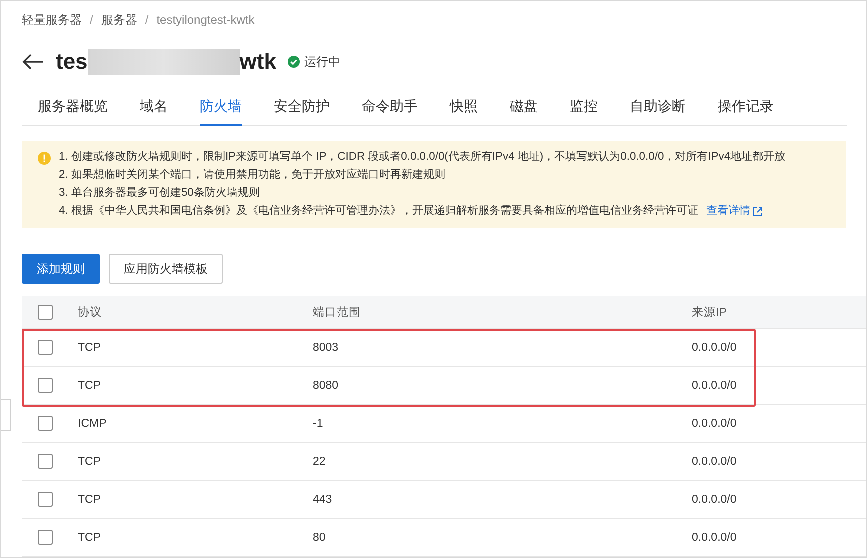  What do you see at coordinates (44, 158) in the screenshot?
I see `warning-icon` at bounding box center [44, 158].